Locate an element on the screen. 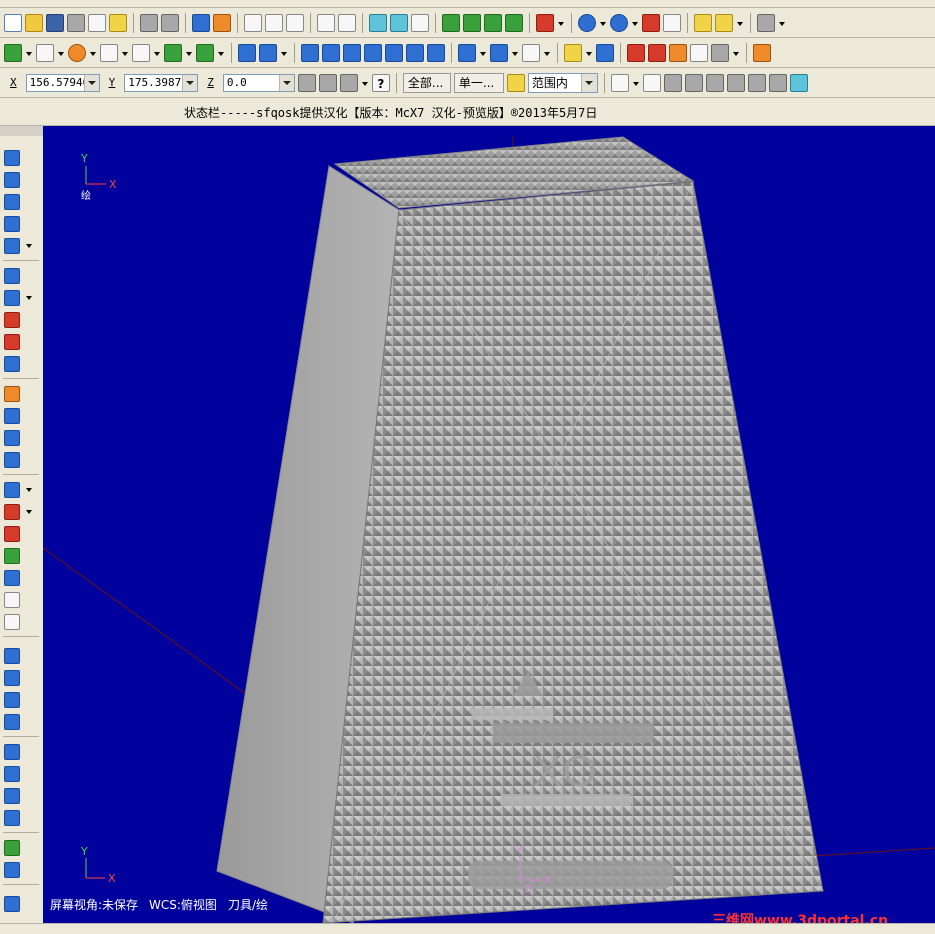 This screenshot has height=934, width=935. toolpath-parallel-icon is located at coordinates (12, 870).